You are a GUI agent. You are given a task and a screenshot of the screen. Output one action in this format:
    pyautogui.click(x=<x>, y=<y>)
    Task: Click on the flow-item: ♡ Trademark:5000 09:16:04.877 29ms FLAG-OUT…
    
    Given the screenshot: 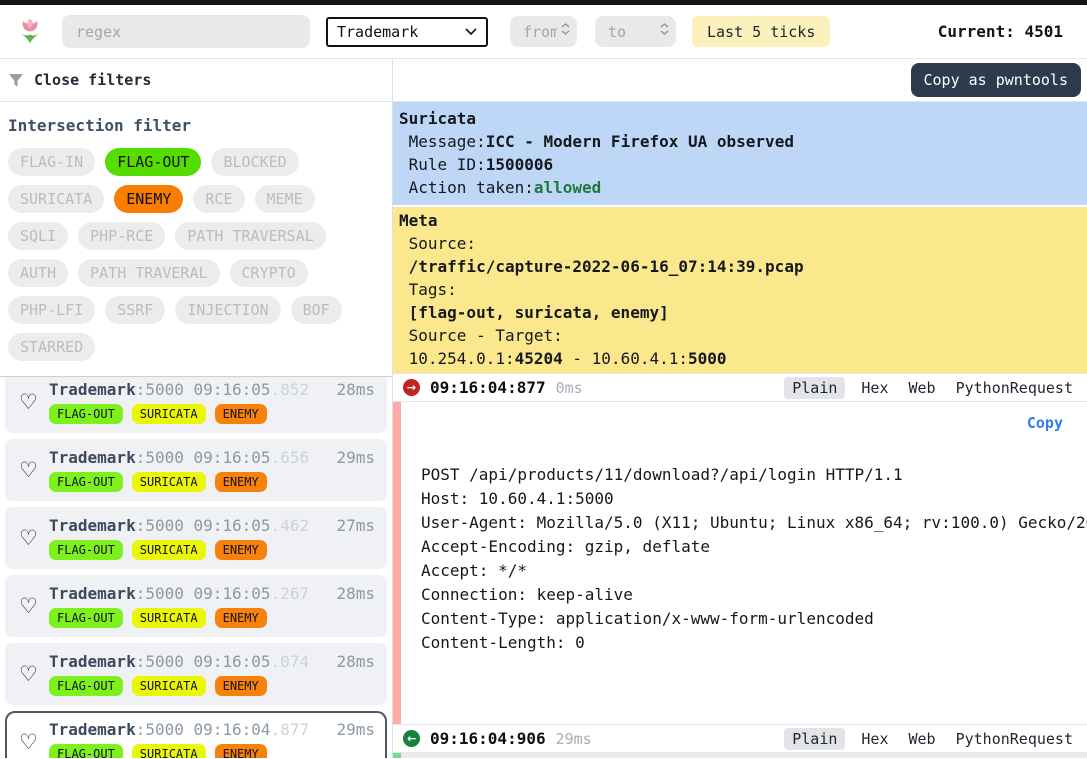 What is the action you would take?
    pyautogui.click(x=196, y=734)
    